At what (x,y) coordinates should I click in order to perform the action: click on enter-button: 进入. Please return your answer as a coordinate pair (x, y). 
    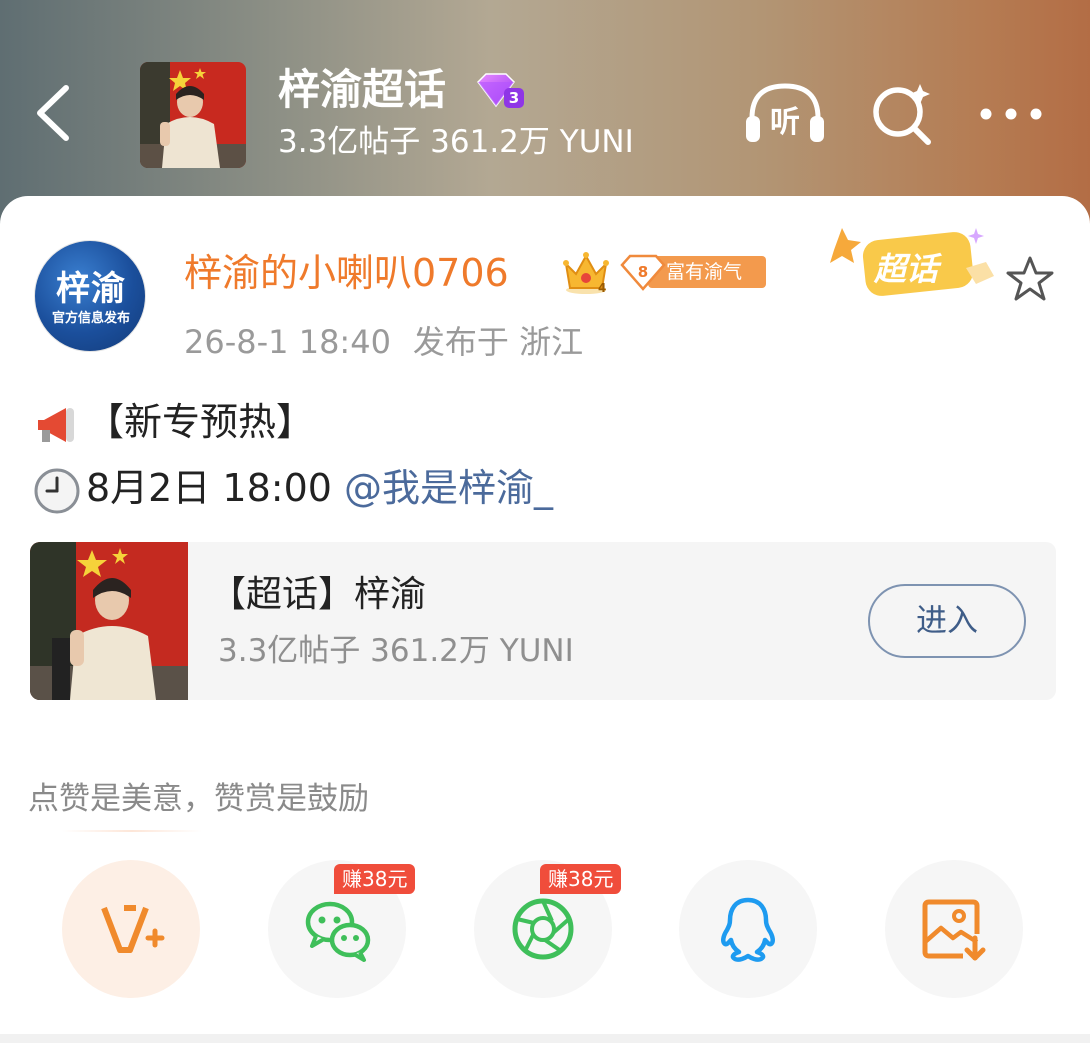
    Looking at the image, I should click on (947, 621).